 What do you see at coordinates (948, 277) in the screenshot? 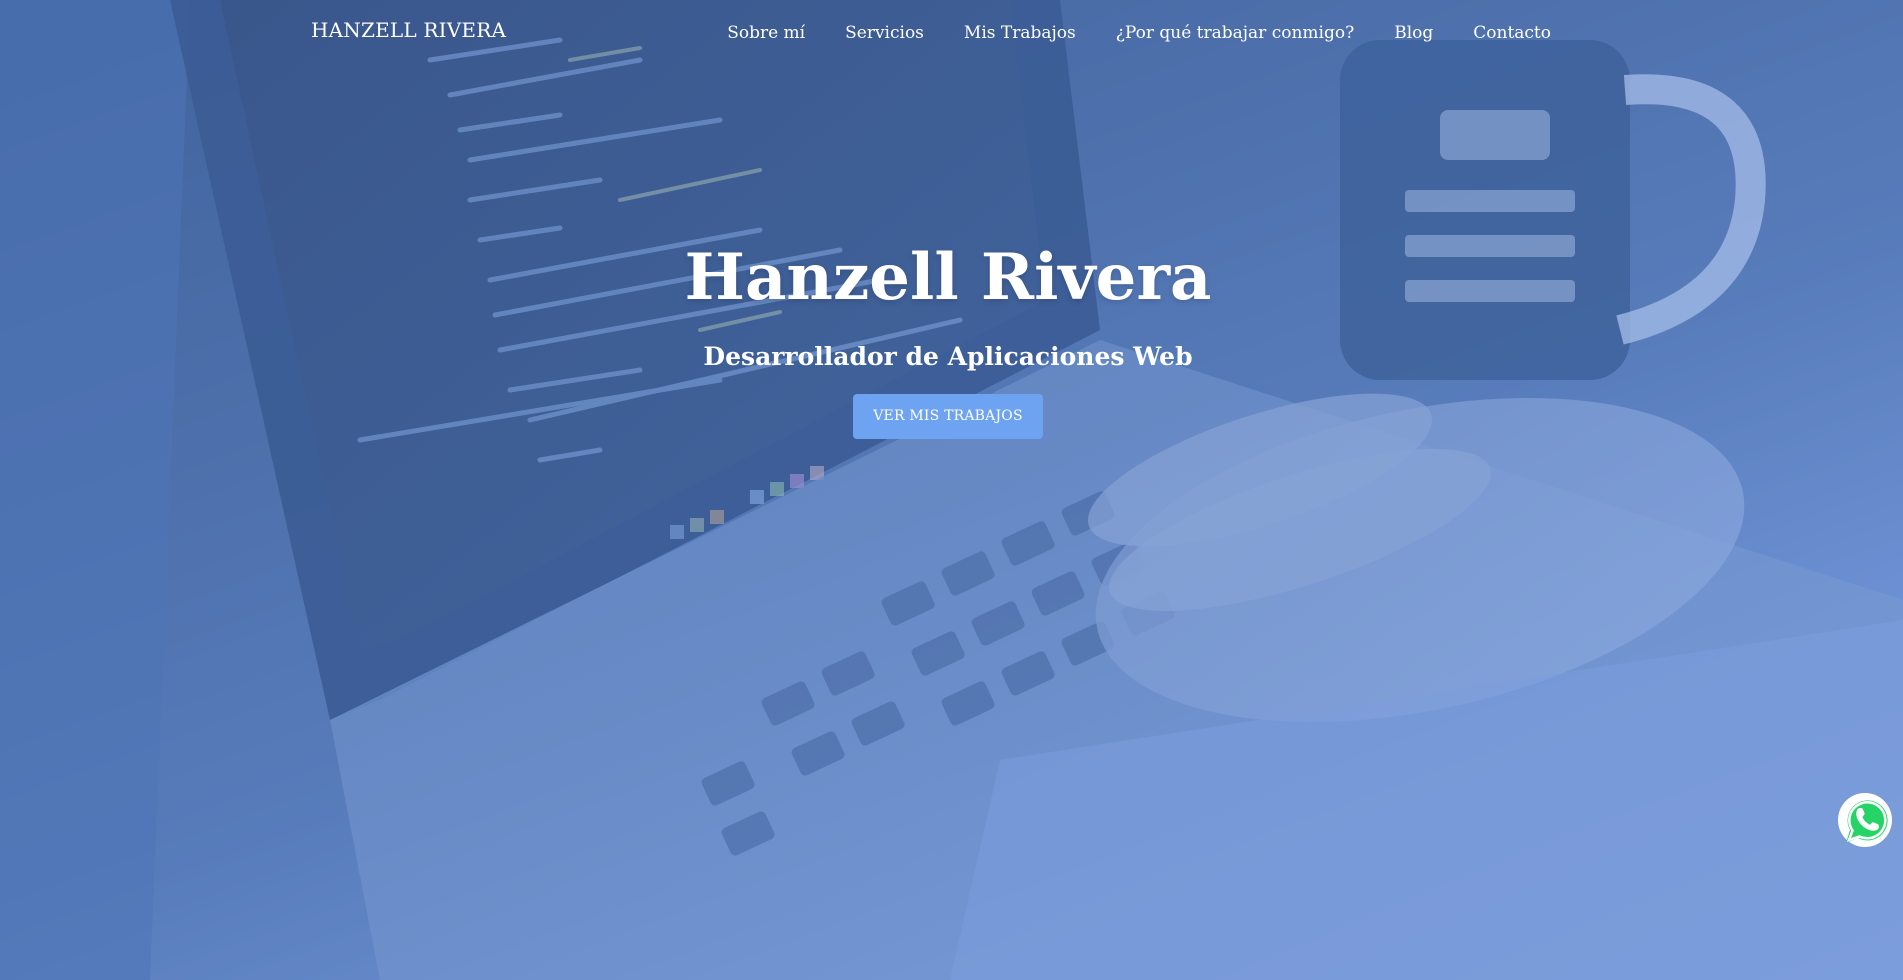
I see `hero-title: Hanzell Rivera` at bounding box center [948, 277].